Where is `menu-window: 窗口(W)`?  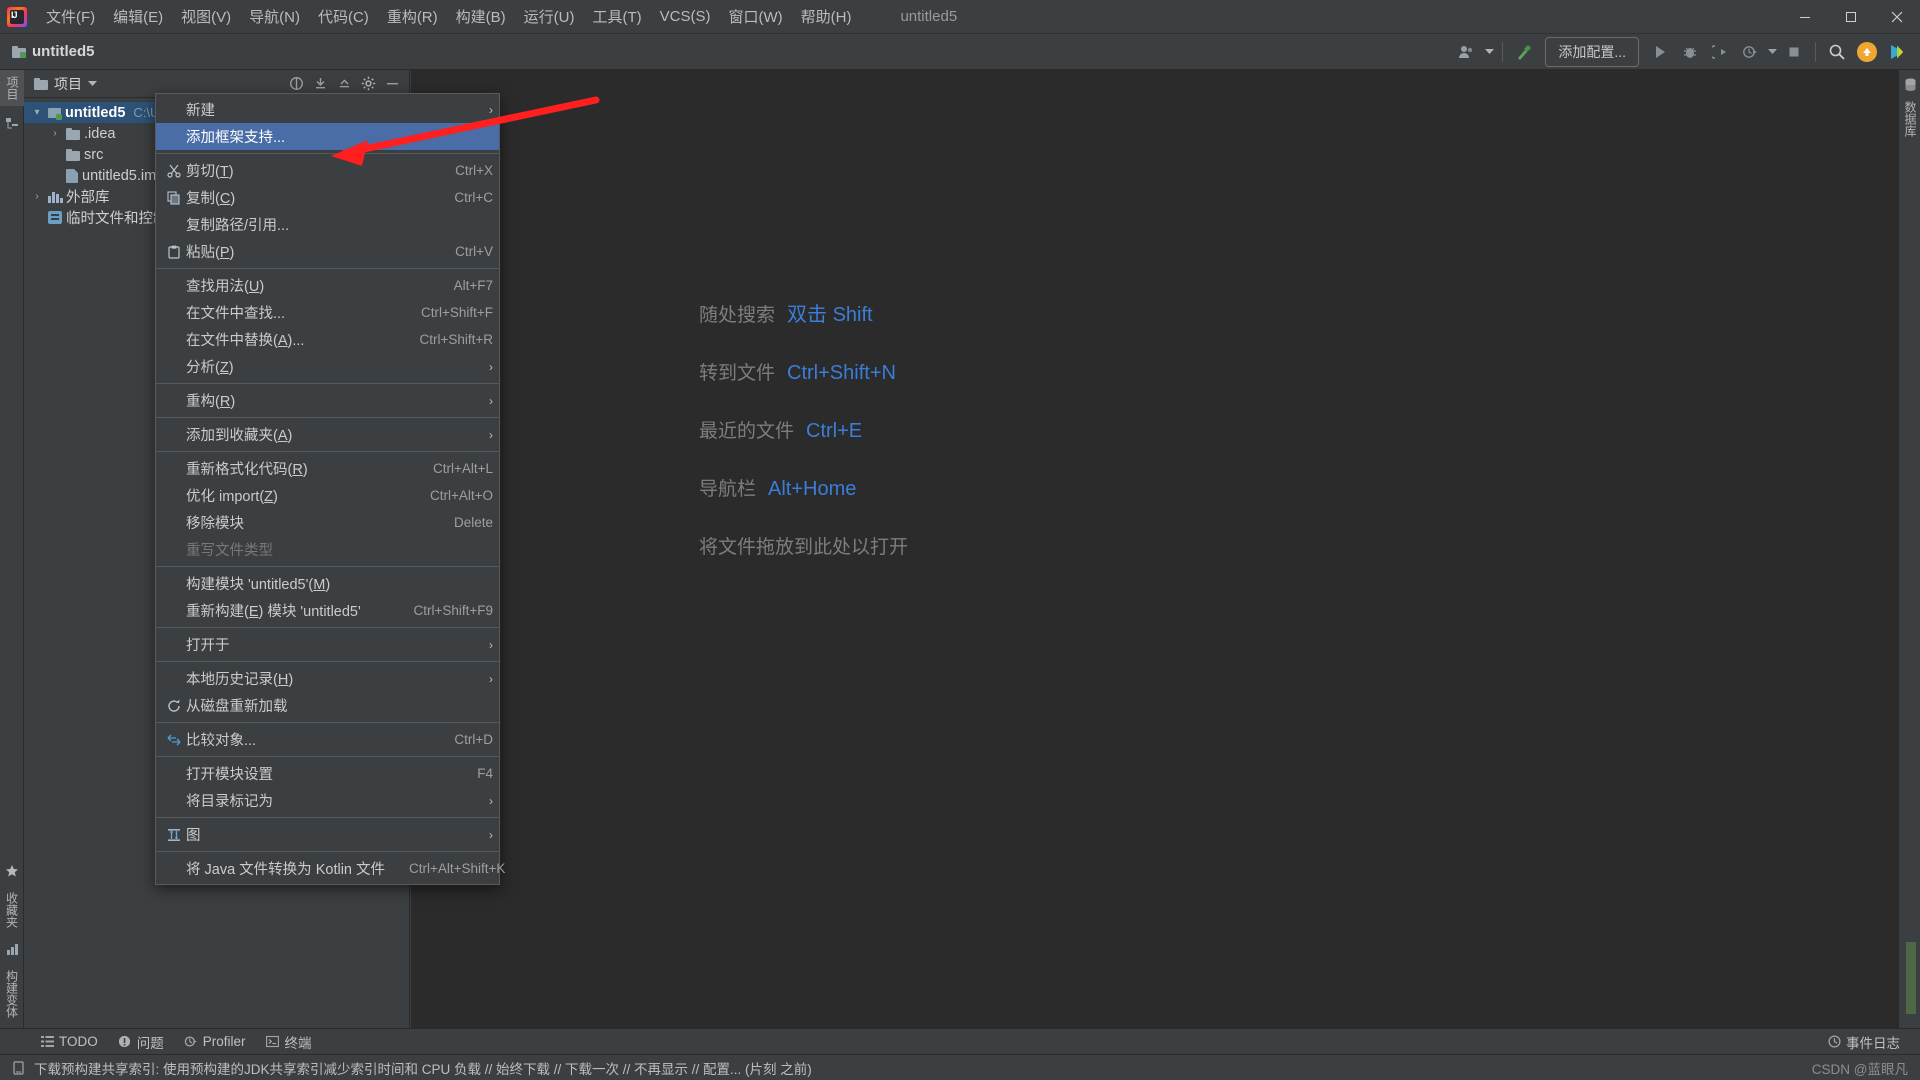
menu-window: 窗口(W) is located at coordinates (755, 16).